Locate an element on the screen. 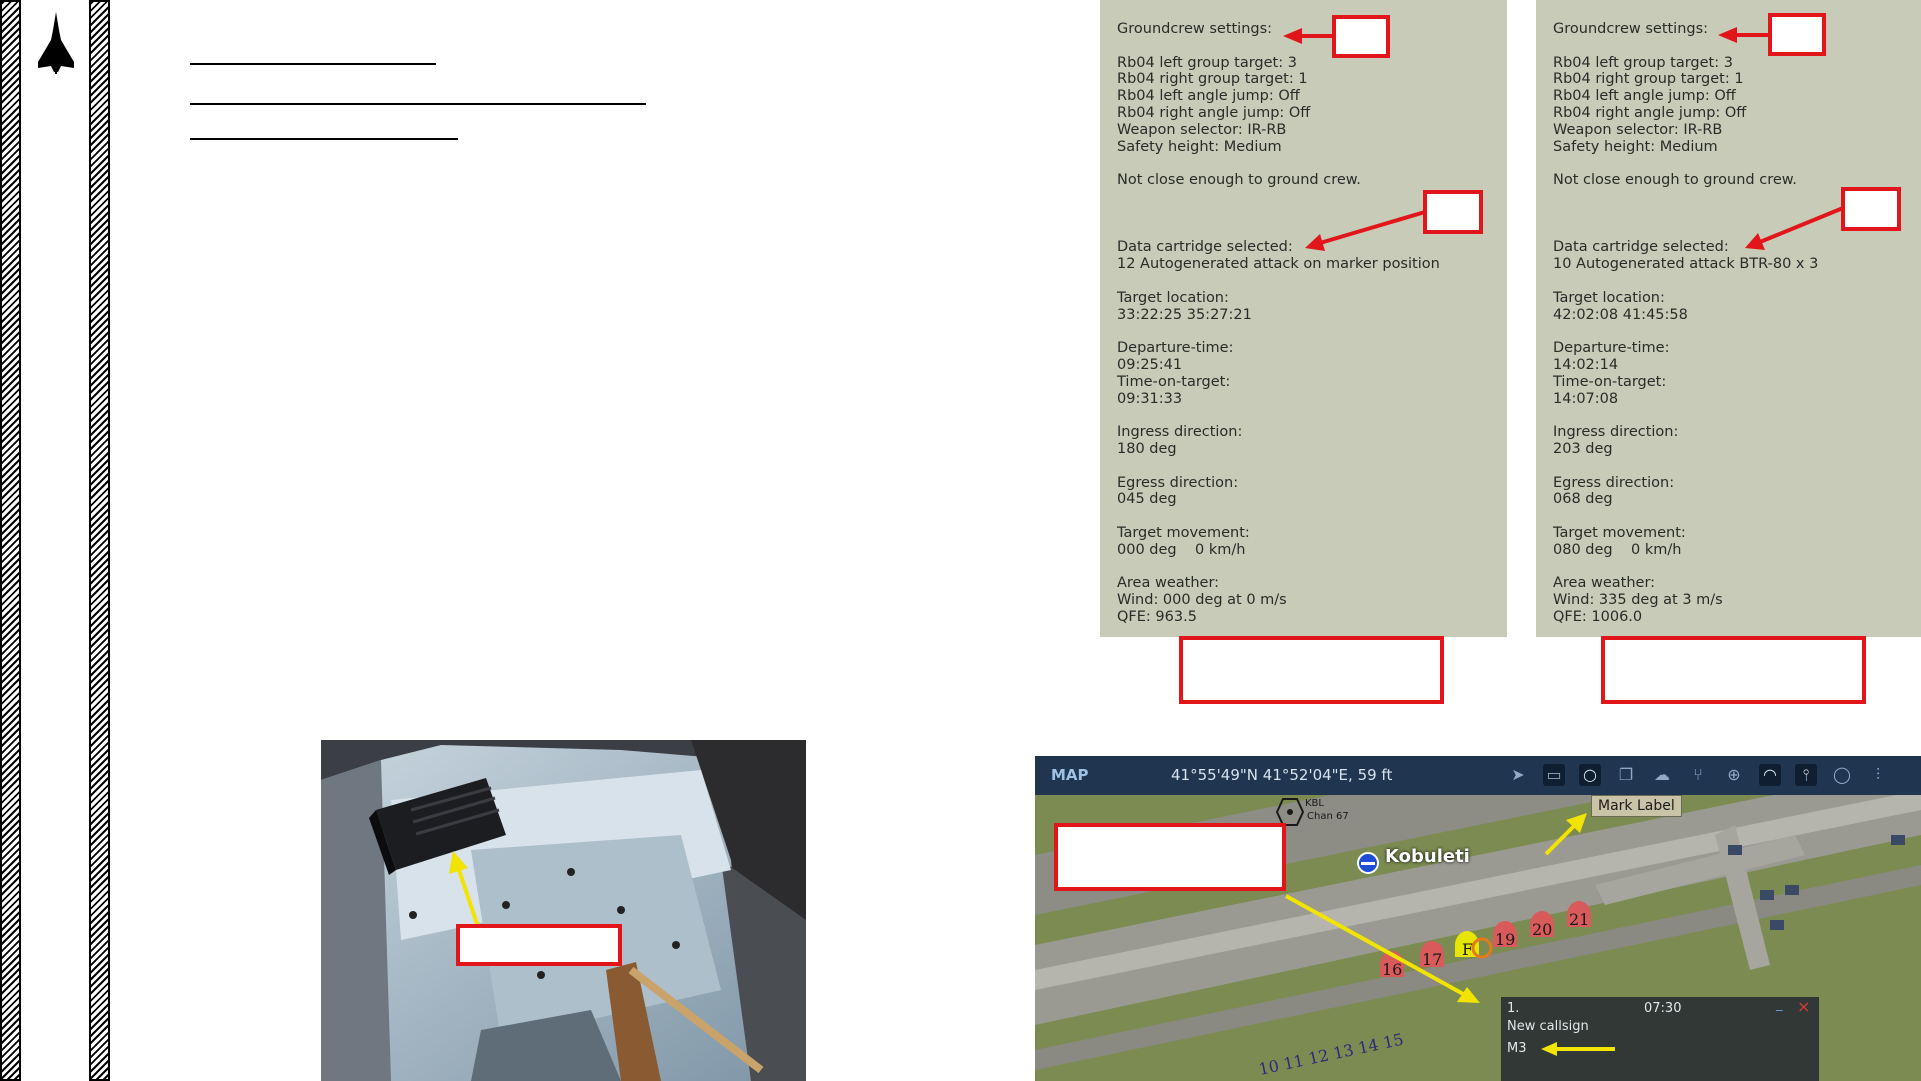  layers-icon: ❐ is located at coordinates (1626, 775).